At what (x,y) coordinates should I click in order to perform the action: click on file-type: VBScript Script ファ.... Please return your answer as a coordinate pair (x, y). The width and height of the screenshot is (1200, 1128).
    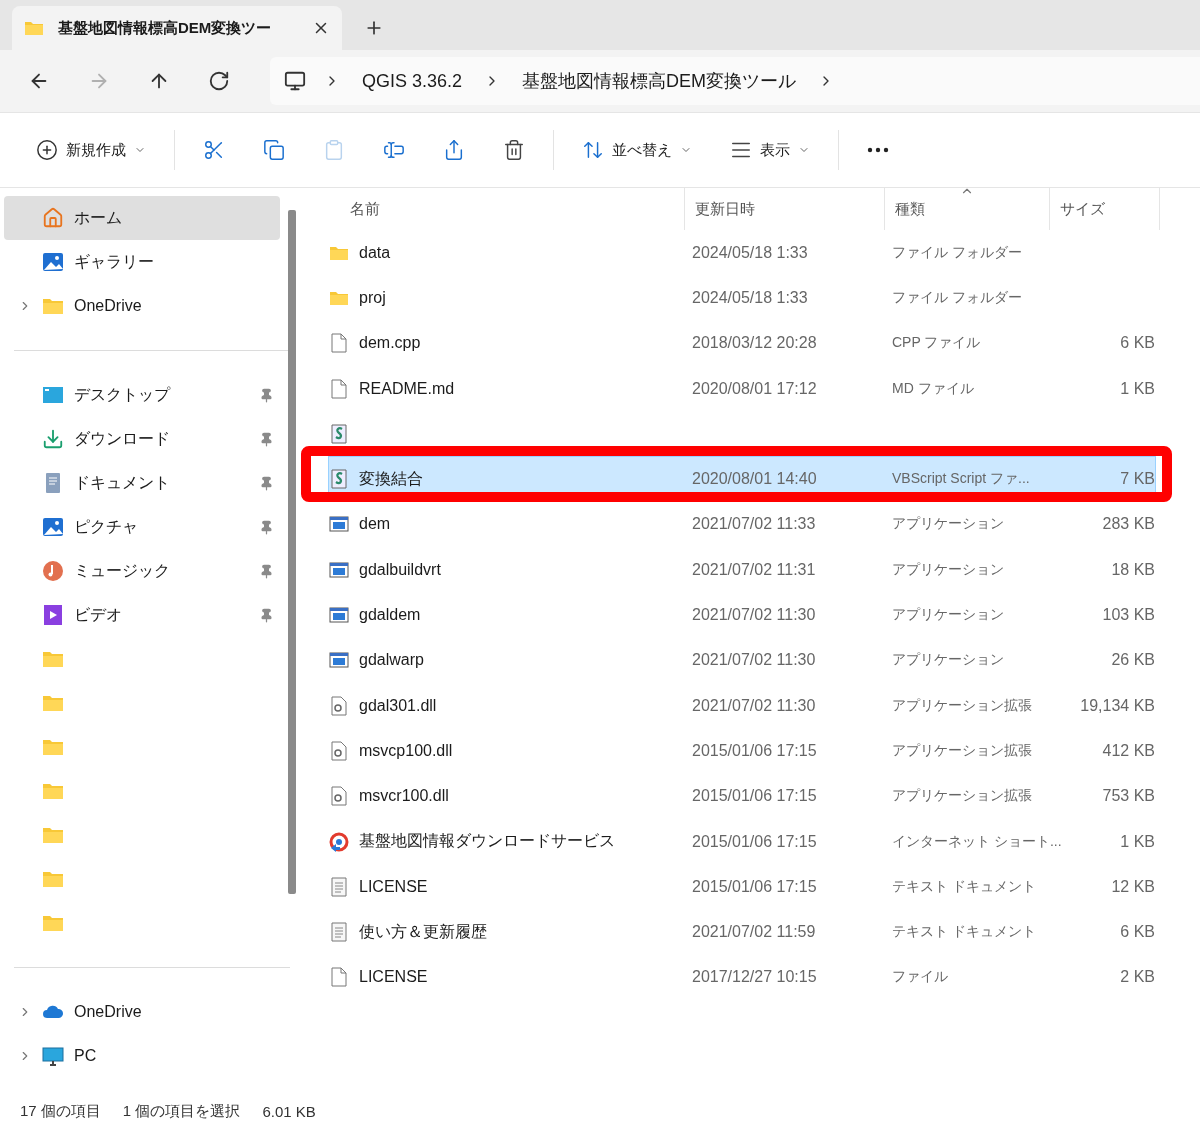
    Looking at the image, I should click on (961, 479).